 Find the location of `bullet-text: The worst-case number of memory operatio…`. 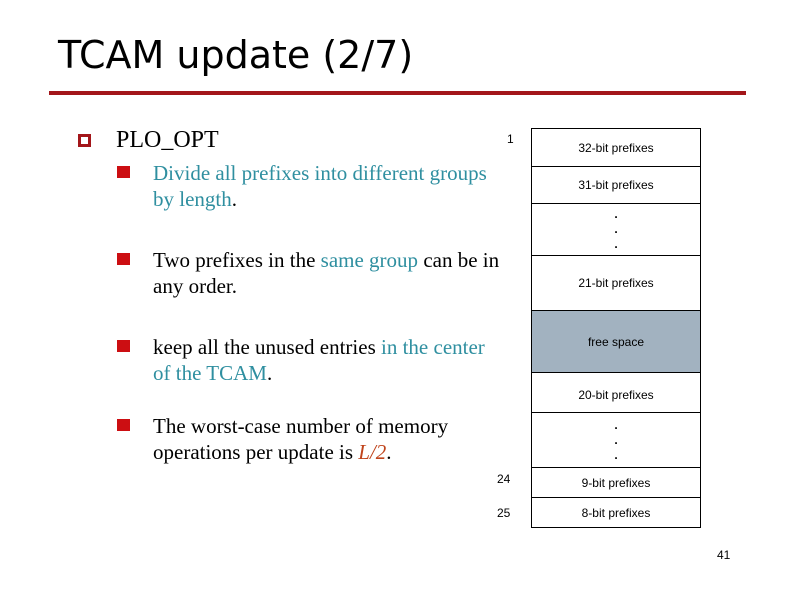

bullet-text: The worst-case number of memory operatio… is located at coordinates (301, 439).